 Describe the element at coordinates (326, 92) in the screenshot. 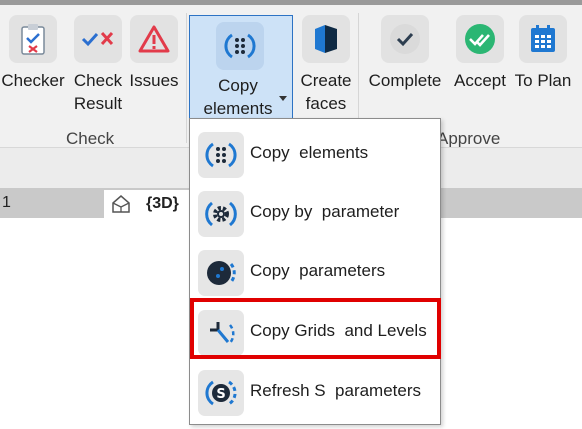

I see `create-faces-label: Create faces` at that location.